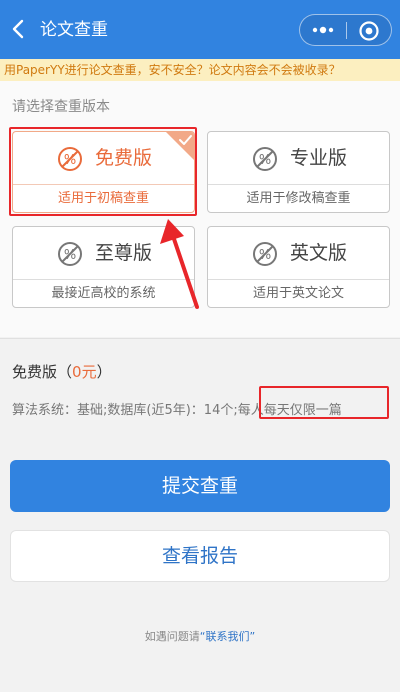 Image resolution: width=400 pixels, height=692 pixels. What do you see at coordinates (289, 410) in the screenshot?
I see `plan-limit: 每人每天仅限一篇` at bounding box center [289, 410].